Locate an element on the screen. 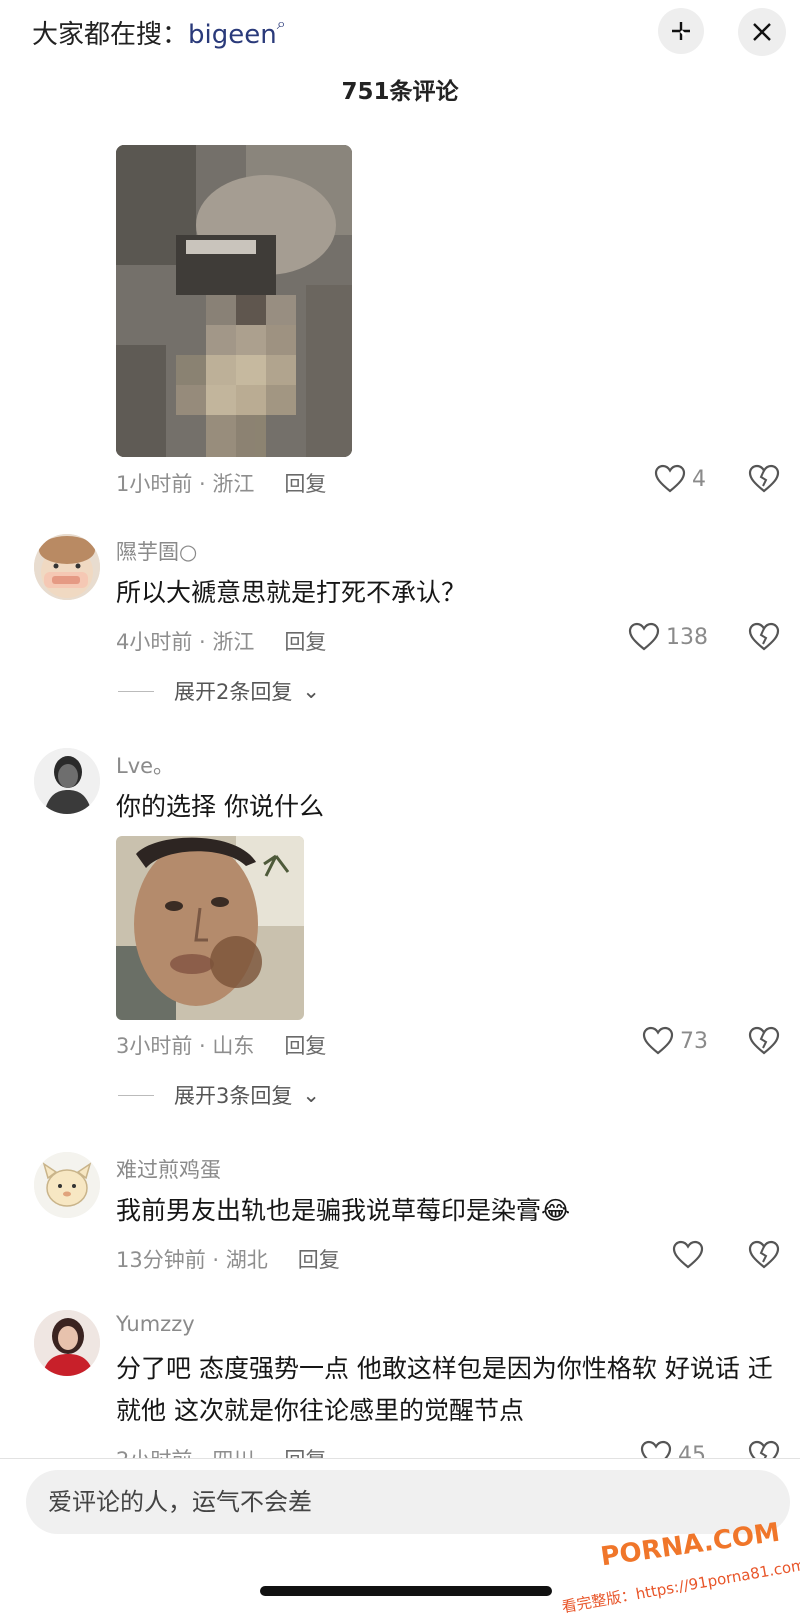  comment-5-dislike-button is located at coordinates (764, 1449).